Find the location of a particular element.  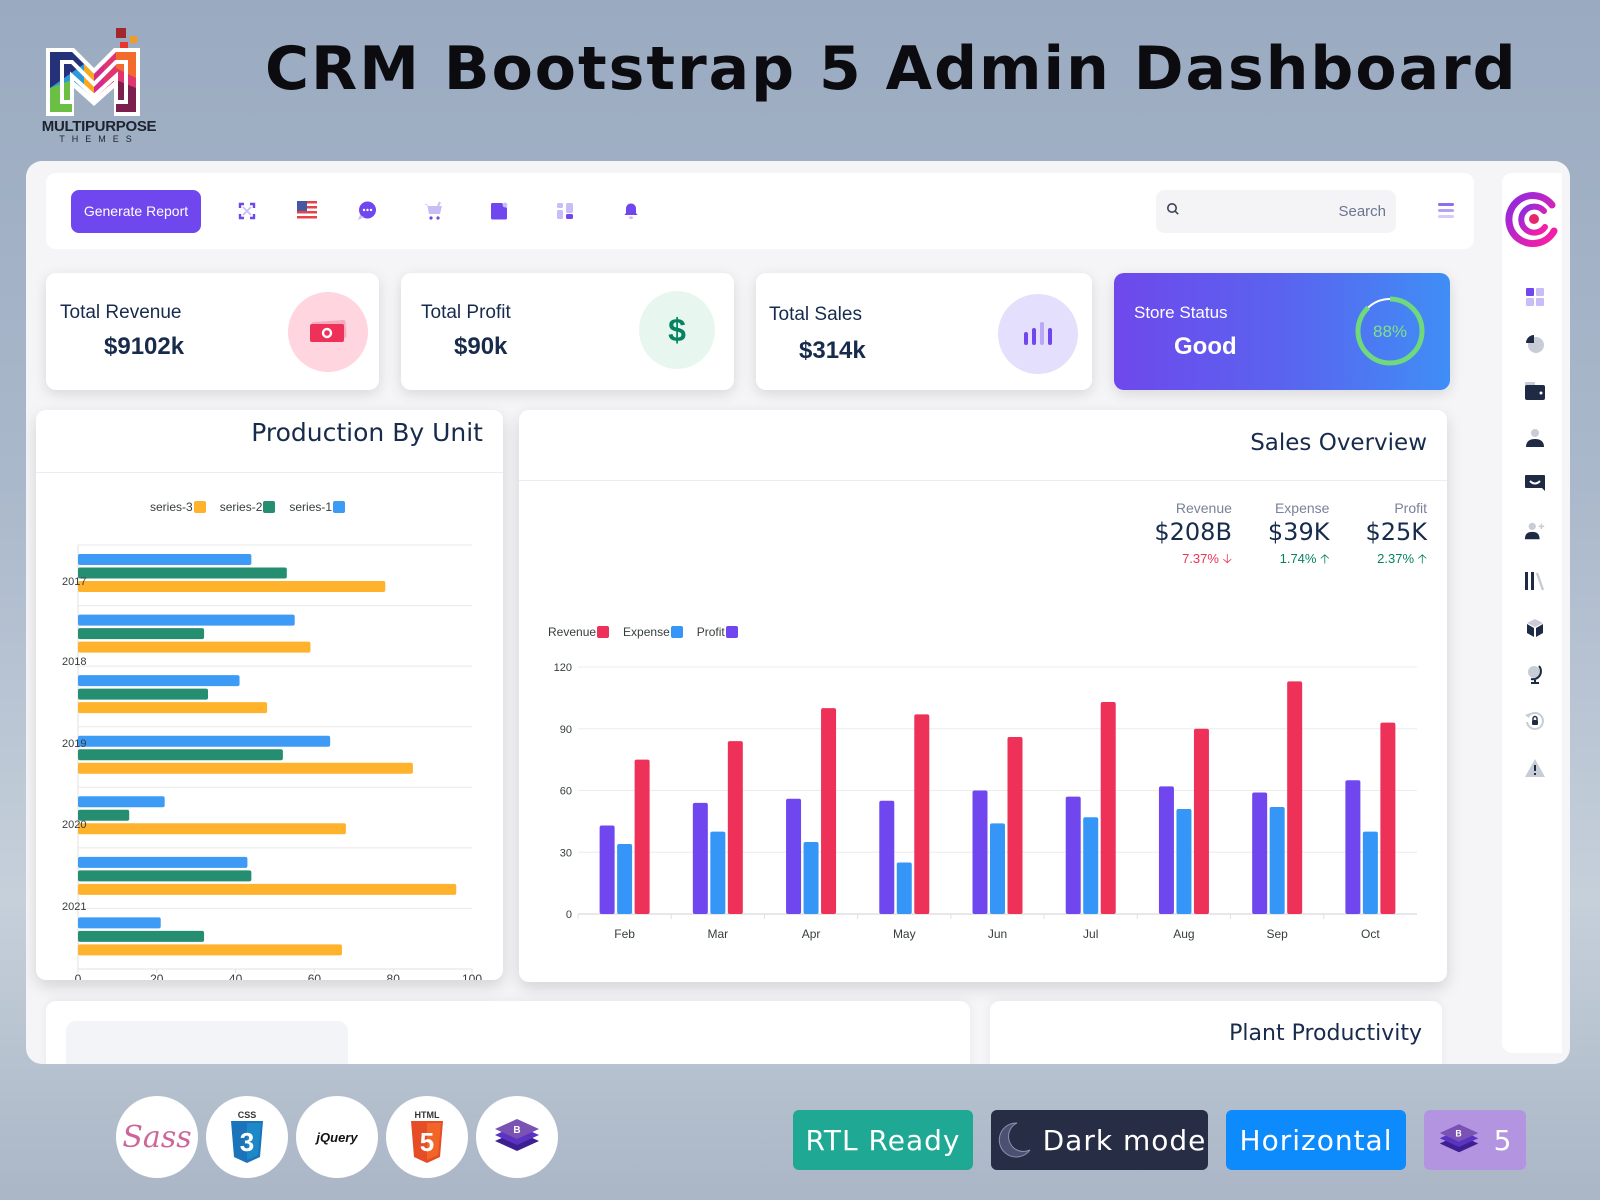

user-icon is located at coordinates (1535, 438).